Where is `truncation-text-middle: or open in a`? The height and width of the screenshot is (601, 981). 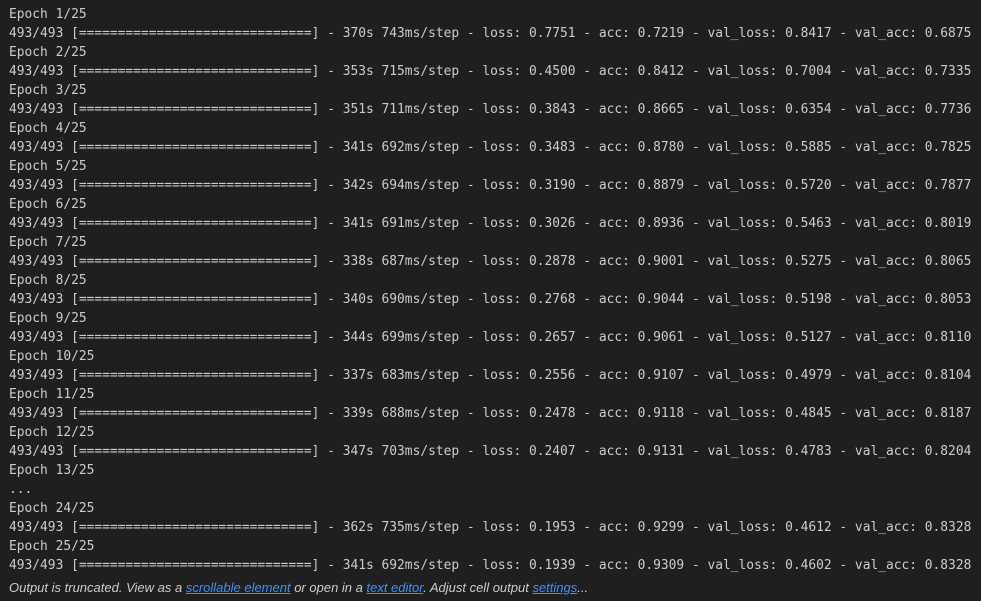
truncation-text-middle: or open in a is located at coordinates (328, 587).